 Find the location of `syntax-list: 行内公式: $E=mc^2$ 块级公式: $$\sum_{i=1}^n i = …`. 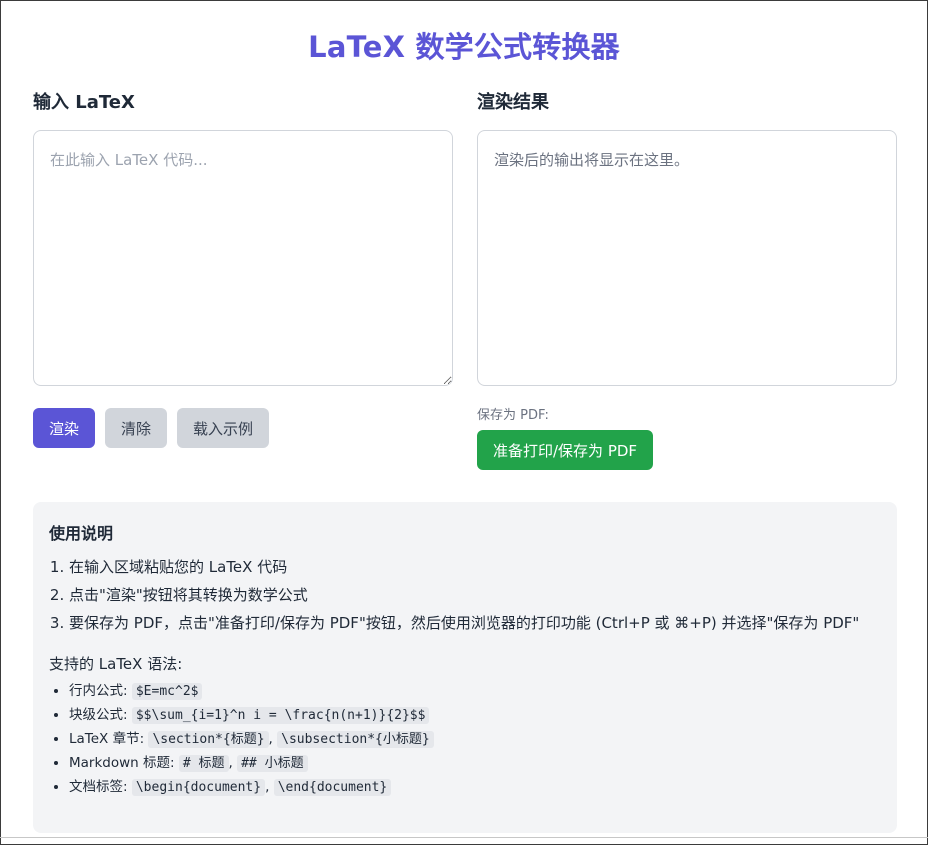

syntax-list: 行内公式: $E=mc^2$ 块级公式: $$\sum_{i=1}^n i = … is located at coordinates (465, 739).